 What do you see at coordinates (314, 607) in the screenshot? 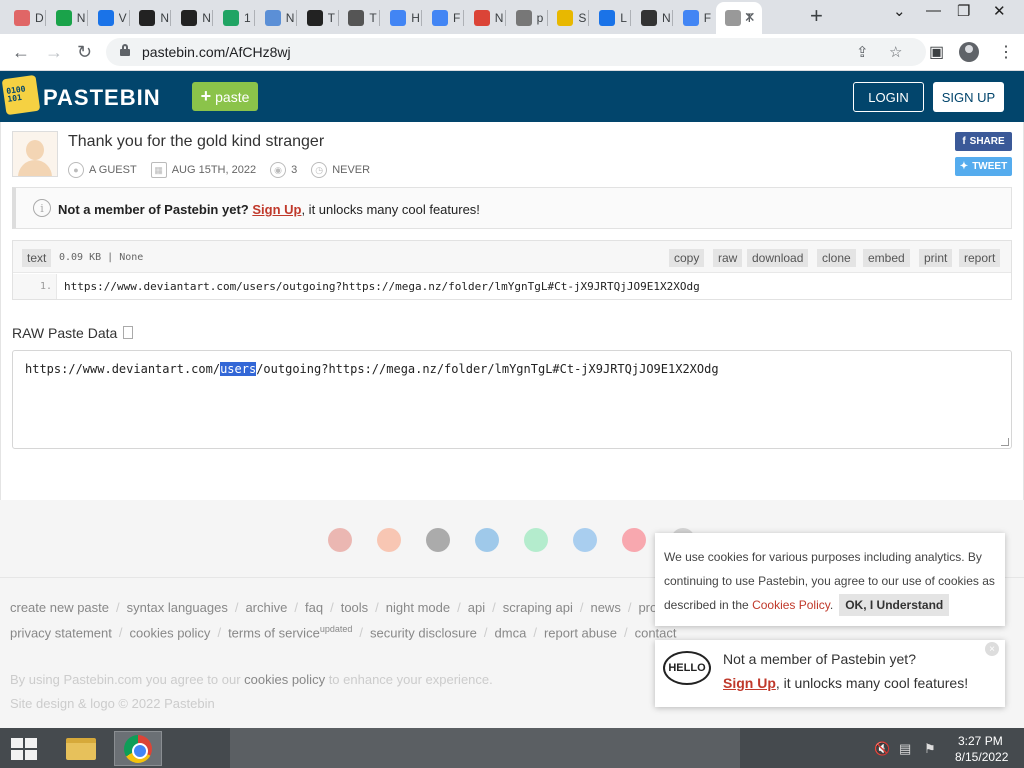
I see `footer-link-faq: faq` at bounding box center [314, 607].